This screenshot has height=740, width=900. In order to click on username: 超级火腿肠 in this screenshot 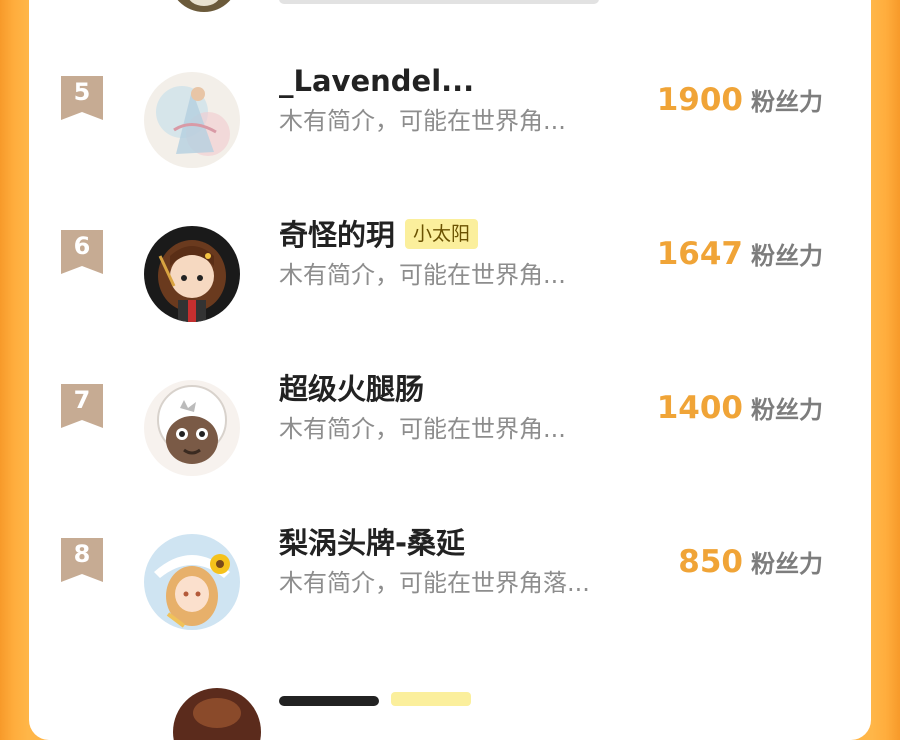, I will do `click(351, 389)`.